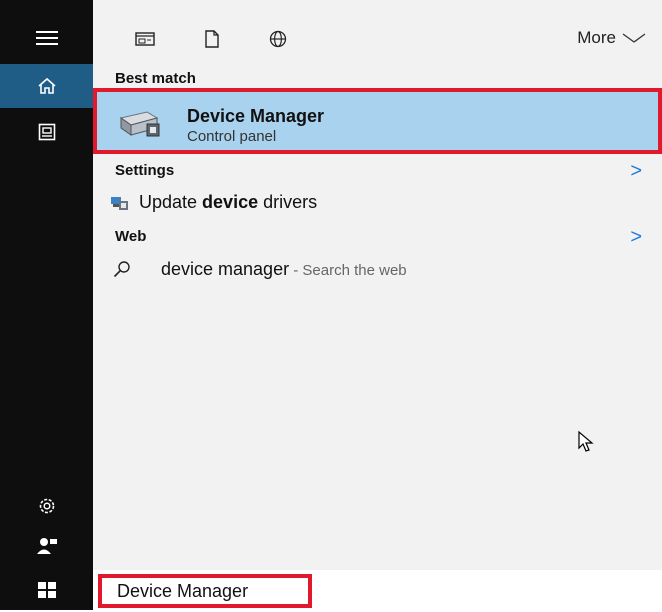 The height and width of the screenshot is (612, 662). I want to click on start-button, so click(46, 590).